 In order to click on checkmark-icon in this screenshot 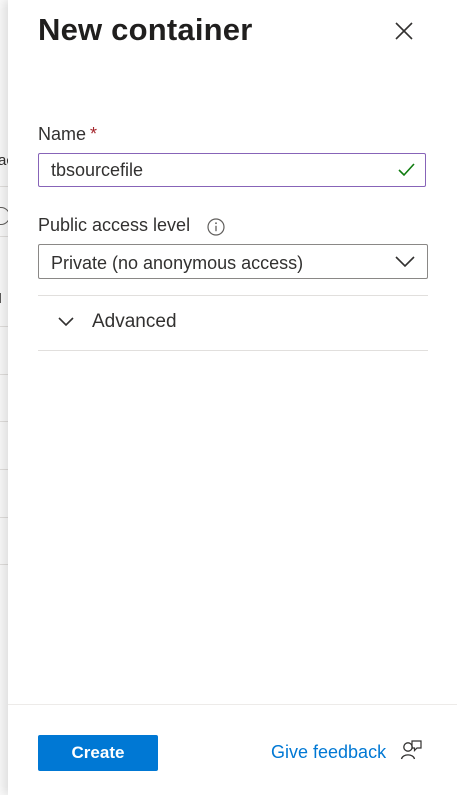, I will do `click(406, 170)`.